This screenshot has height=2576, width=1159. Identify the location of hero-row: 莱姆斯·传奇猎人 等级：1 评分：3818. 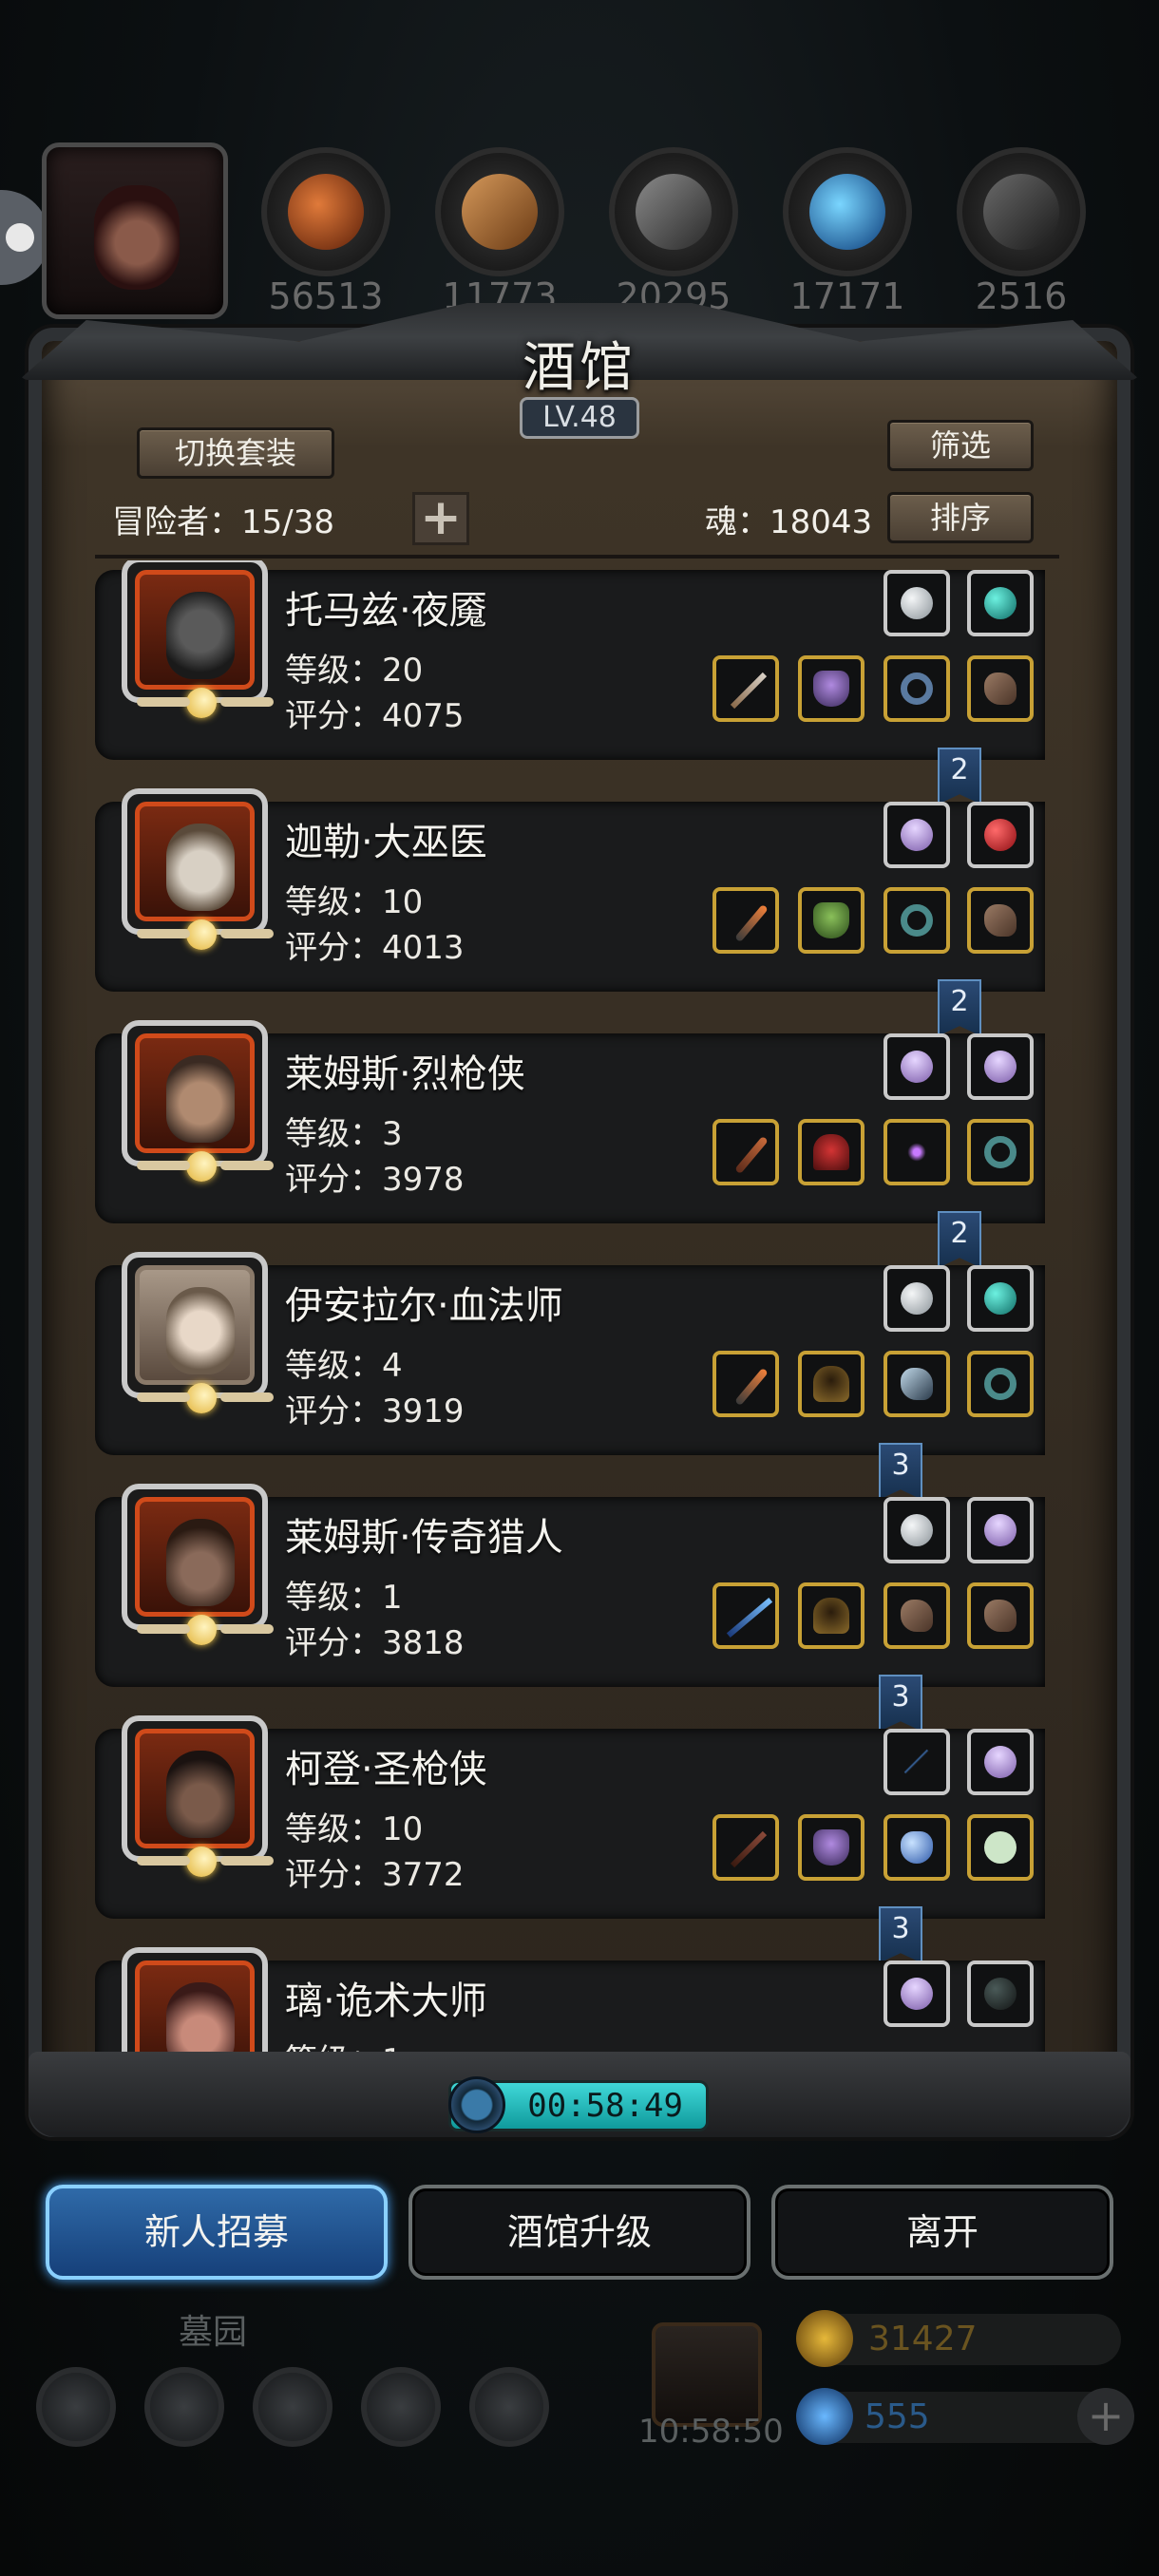
(570, 1585).